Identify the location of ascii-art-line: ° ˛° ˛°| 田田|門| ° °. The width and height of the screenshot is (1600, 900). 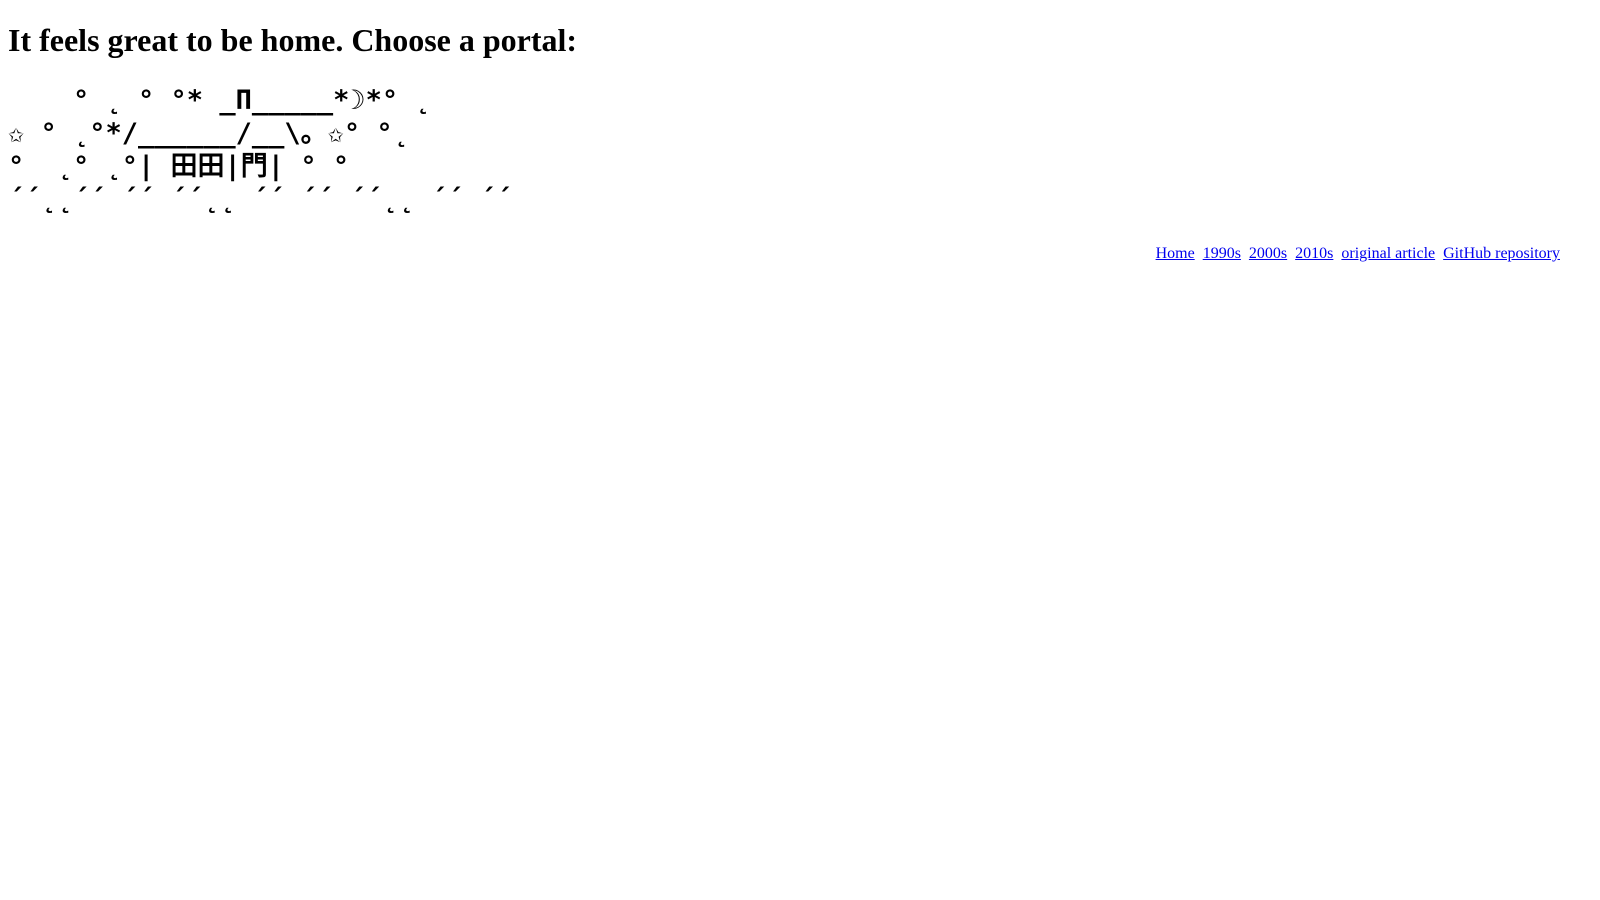
(179, 166).